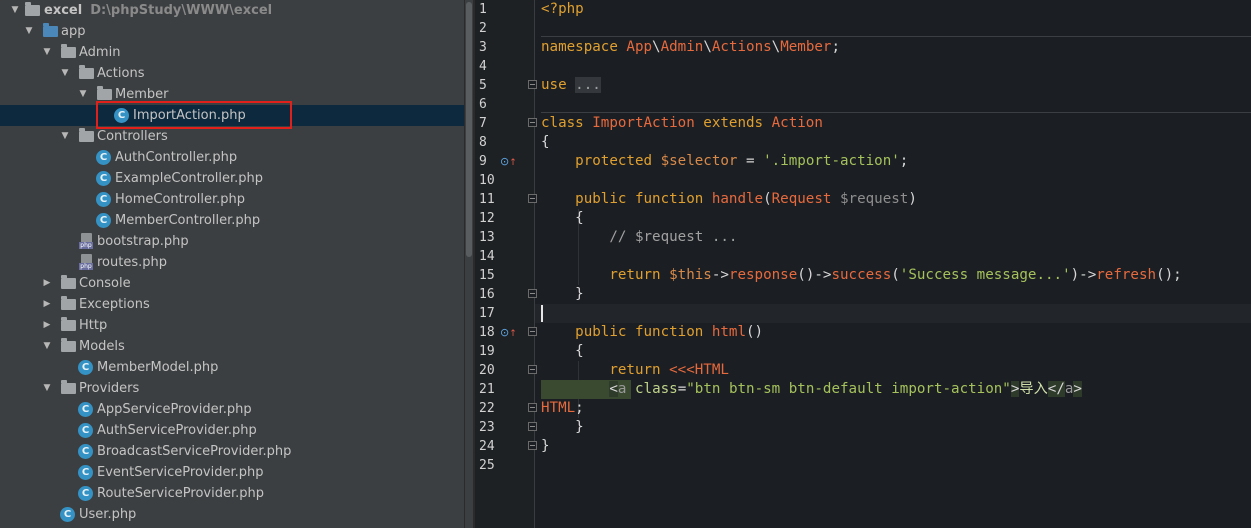 The width and height of the screenshot is (1251, 528). What do you see at coordinates (121, 73) in the screenshot?
I see `tree-item-label: Actions` at bounding box center [121, 73].